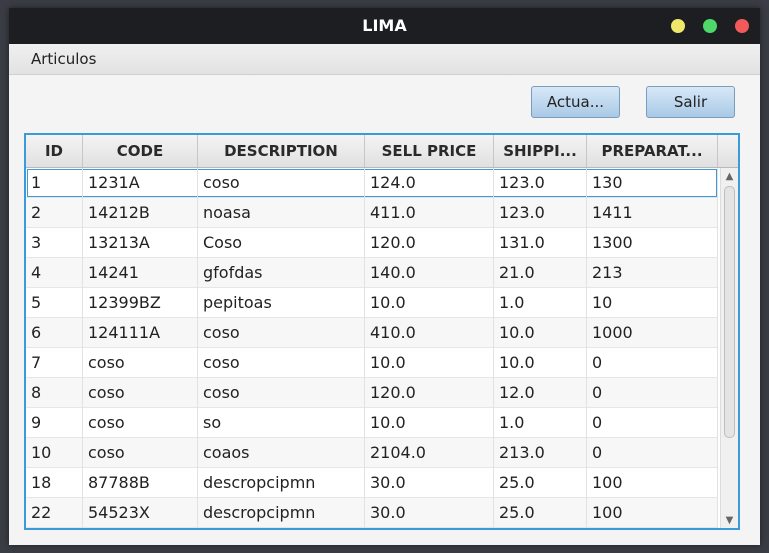 The height and width of the screenshot is (553, 769). What do you see at coordinates (540, 393) in the screenshot?
I see `cell-shipping: 12.0` at bounding box center [540, 393].